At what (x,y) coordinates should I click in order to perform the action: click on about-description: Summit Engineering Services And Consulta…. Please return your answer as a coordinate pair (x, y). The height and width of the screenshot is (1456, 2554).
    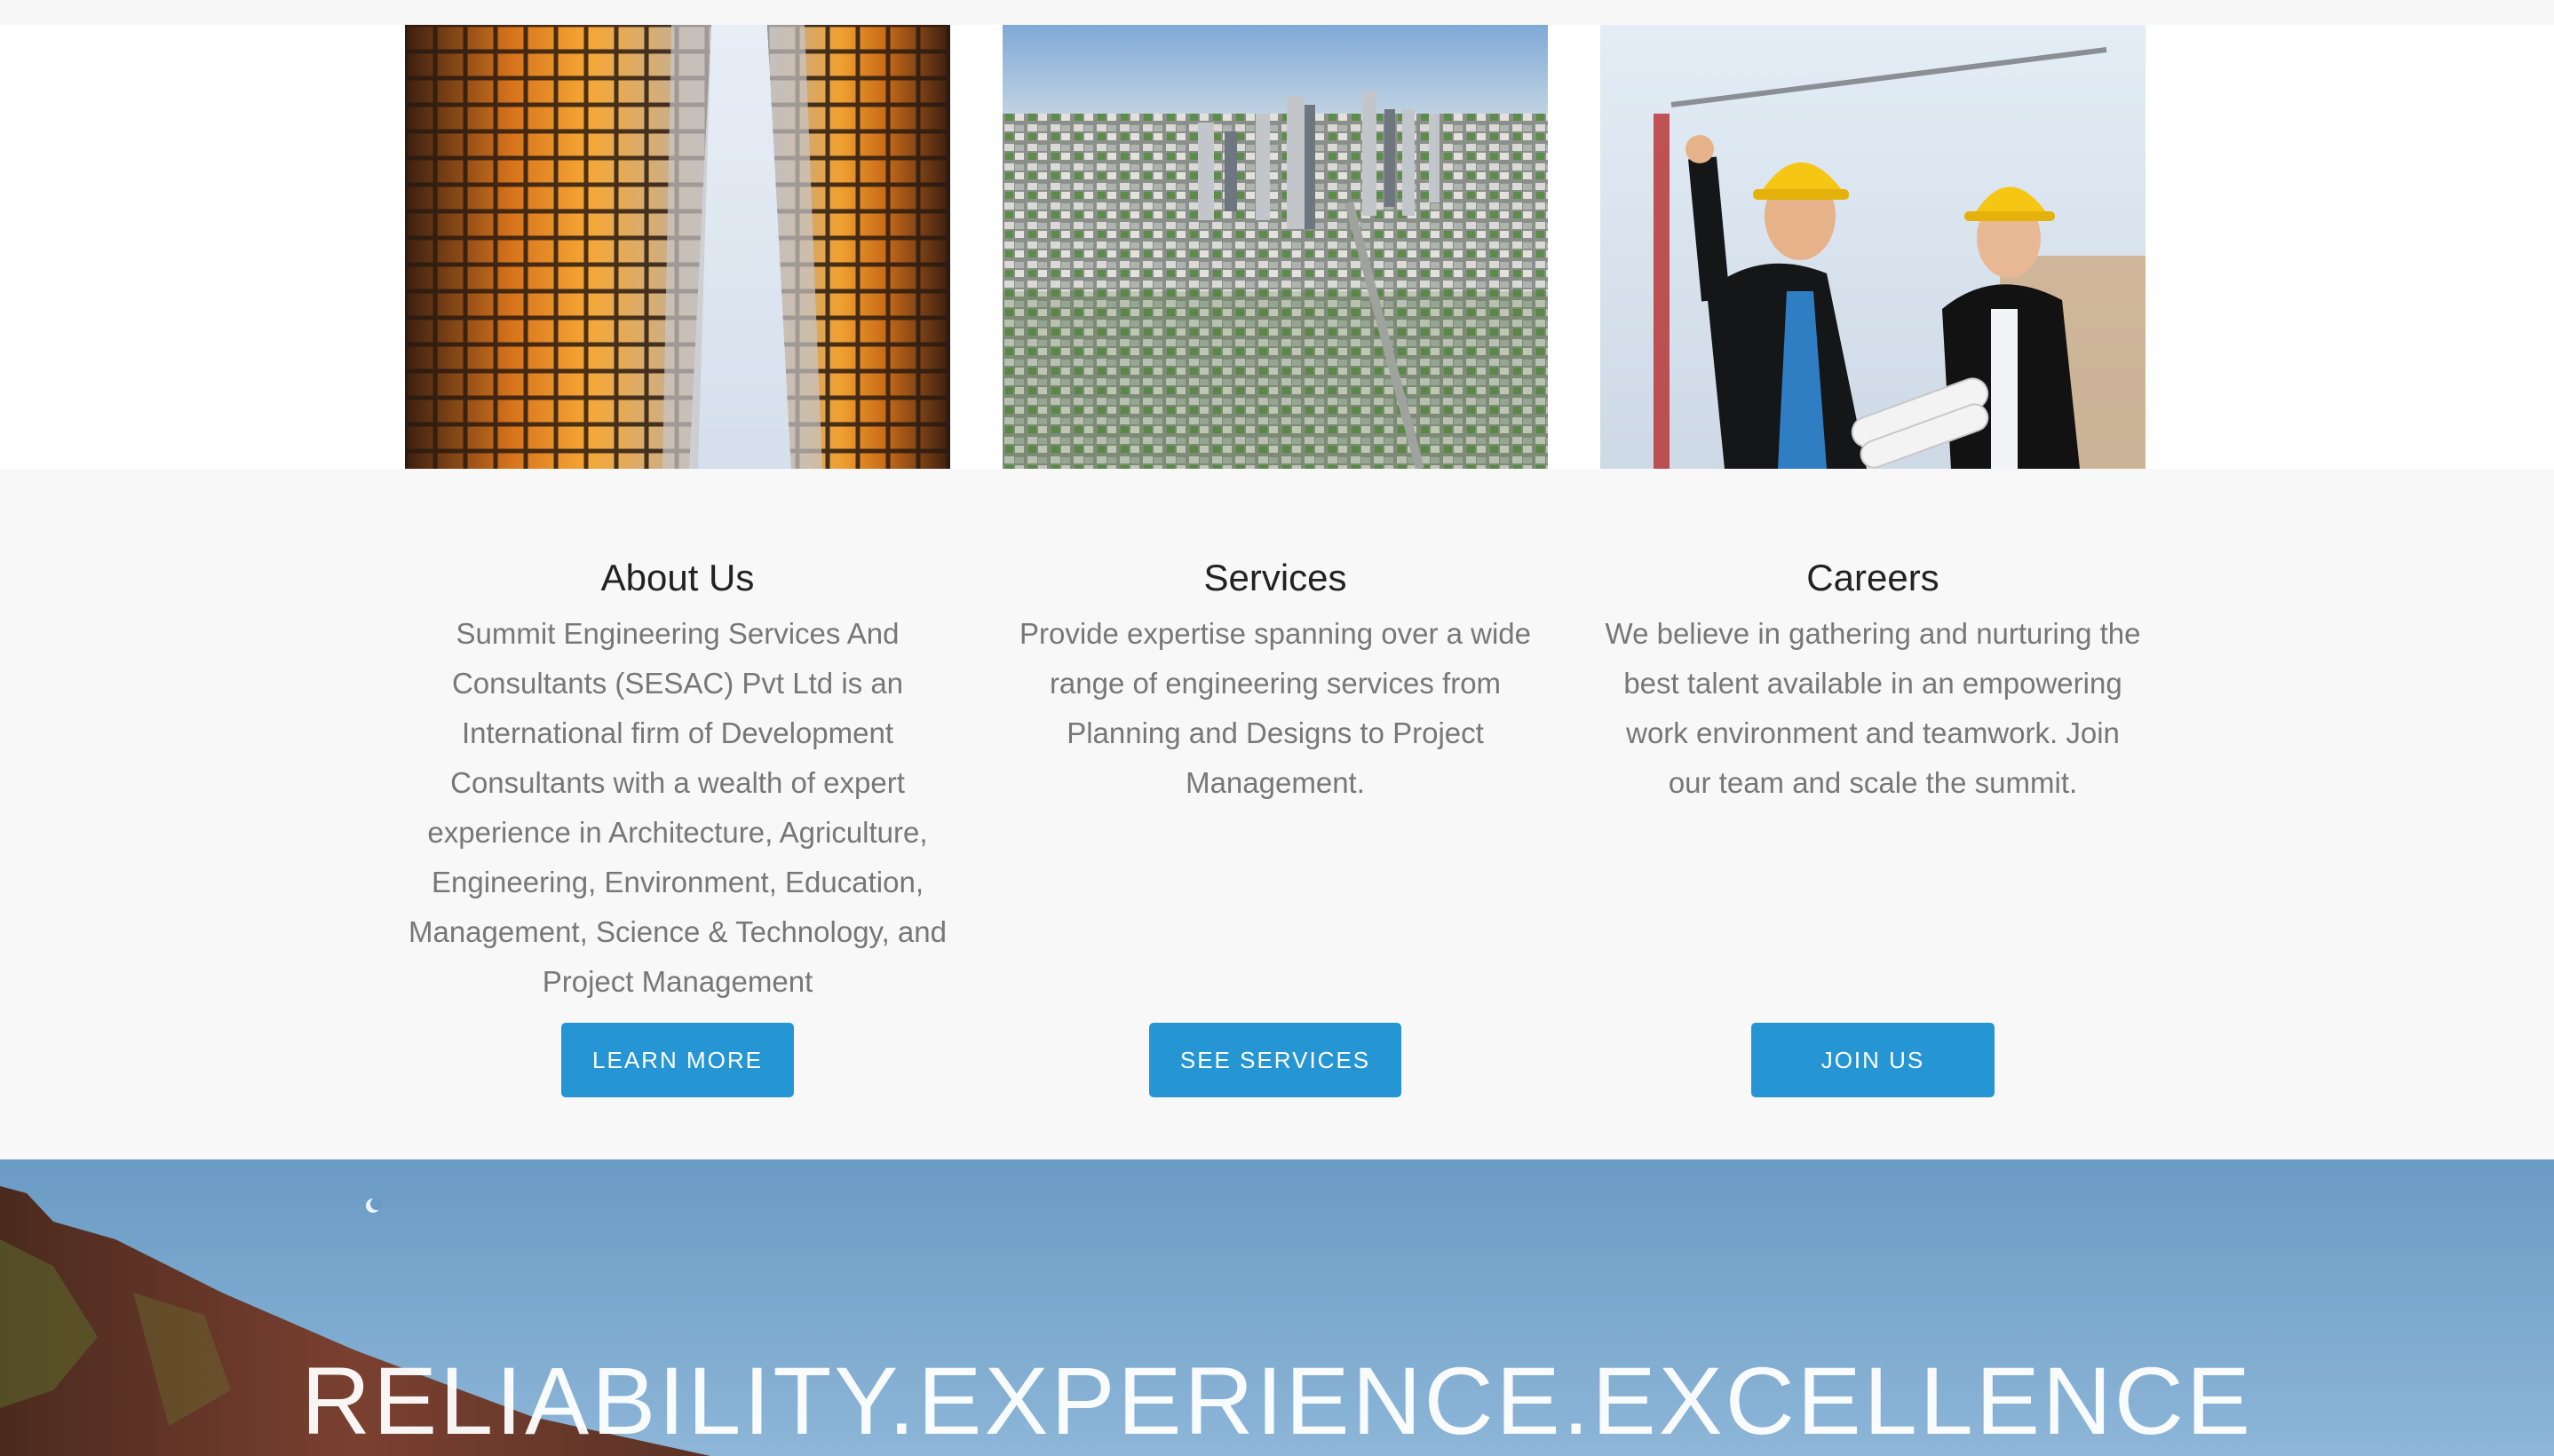
    Looking at the image, I should click on (677, 807).